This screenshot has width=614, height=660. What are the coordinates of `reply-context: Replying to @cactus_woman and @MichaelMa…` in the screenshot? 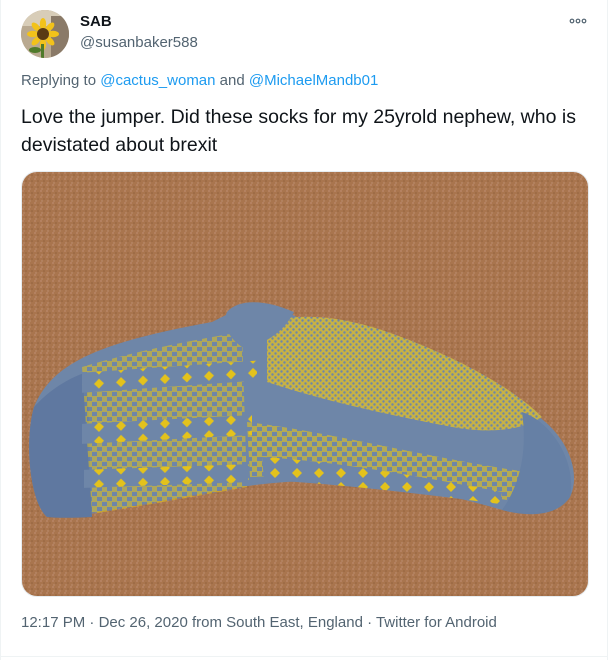 It's located at (199, 80).